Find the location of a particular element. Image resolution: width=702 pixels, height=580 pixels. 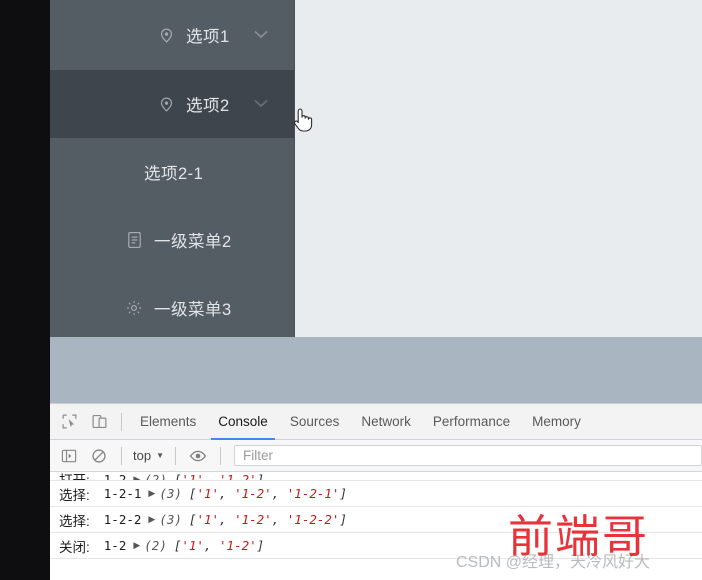

clear-console-icon is located at coordinates (99, 456).